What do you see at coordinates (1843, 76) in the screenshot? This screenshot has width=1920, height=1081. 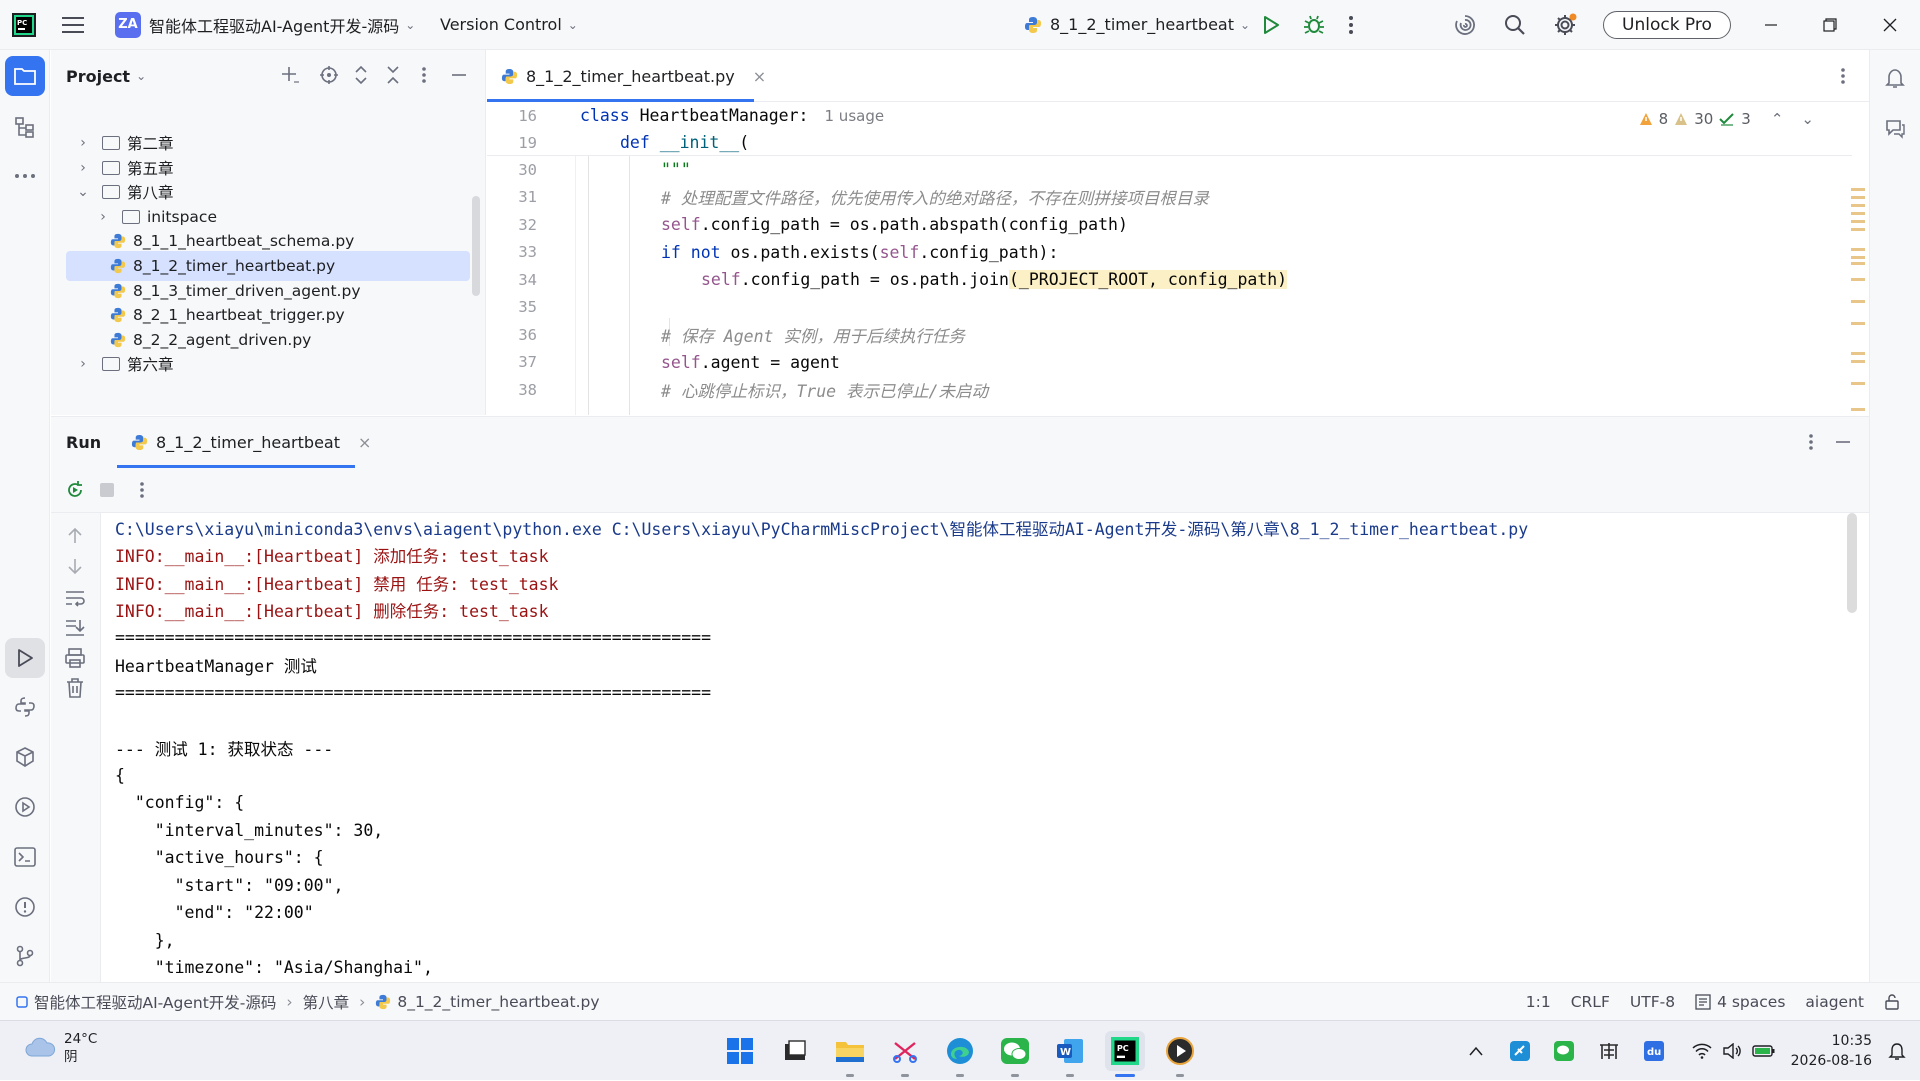 I see `editor-options-button` at bounding box center [1843, 76].